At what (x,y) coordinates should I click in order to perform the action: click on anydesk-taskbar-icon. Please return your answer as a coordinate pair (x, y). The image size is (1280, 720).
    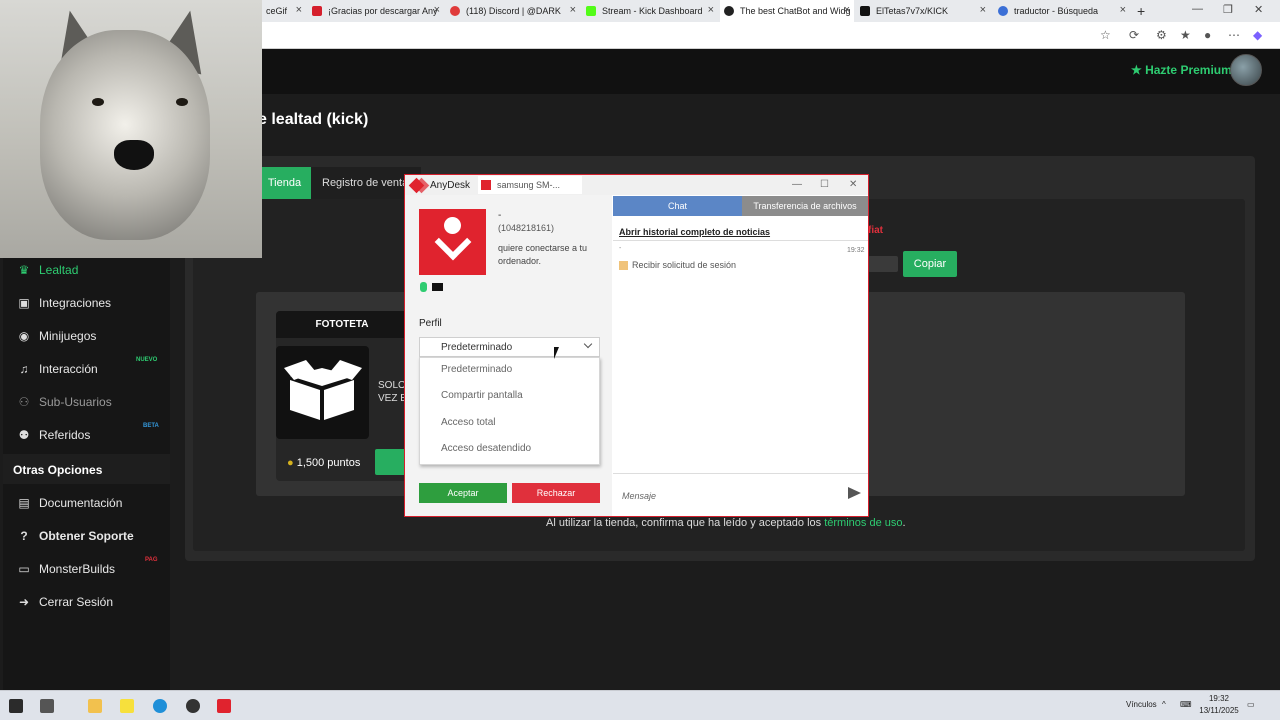
    Looking at the image, I should click on (224, 706).